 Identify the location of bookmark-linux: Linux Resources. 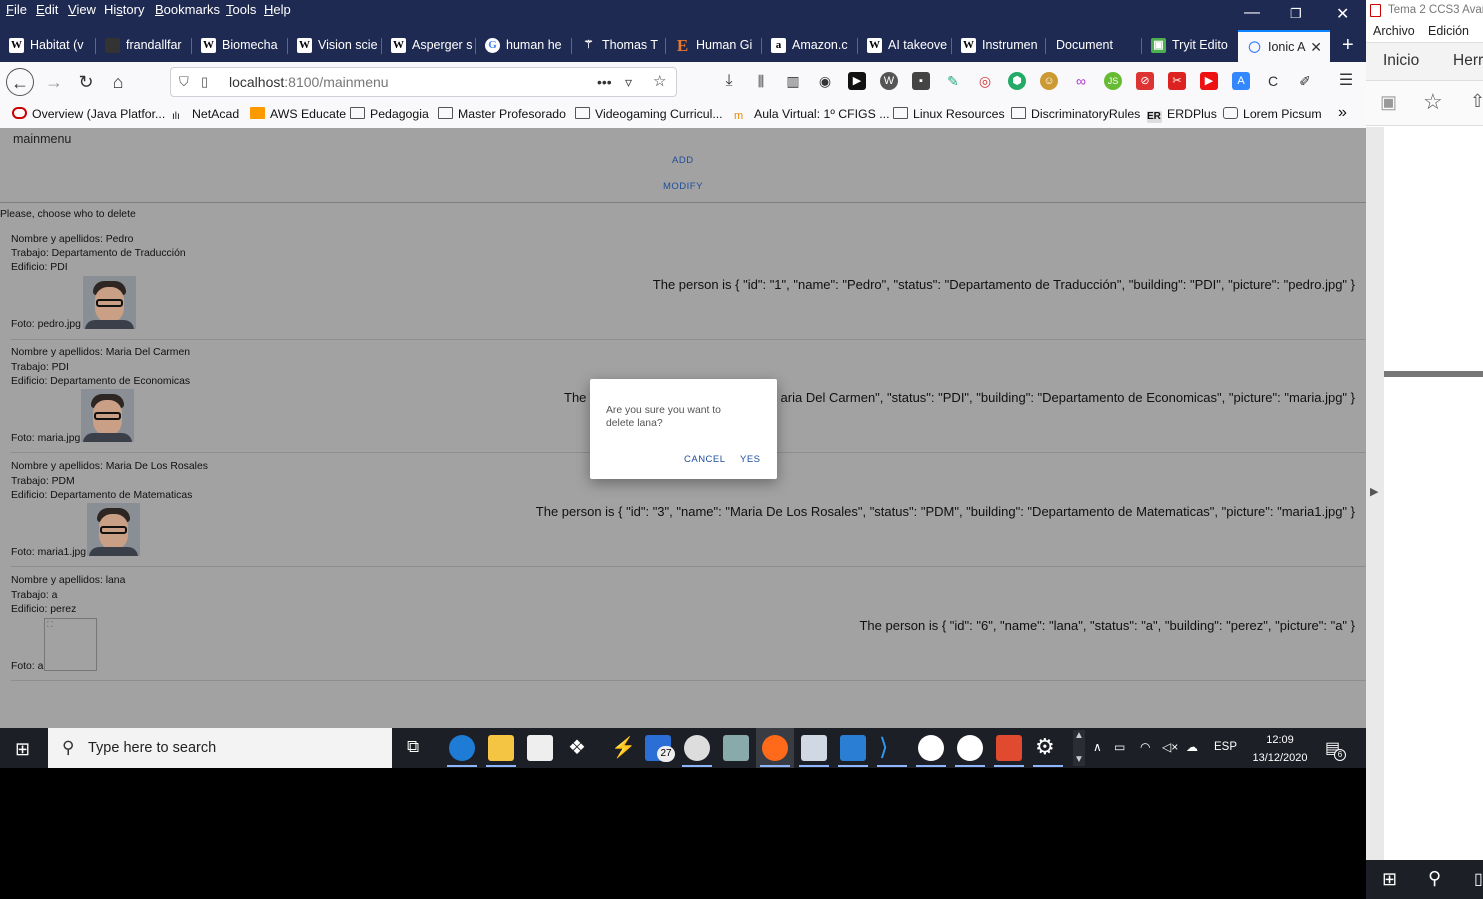
(949, 114).